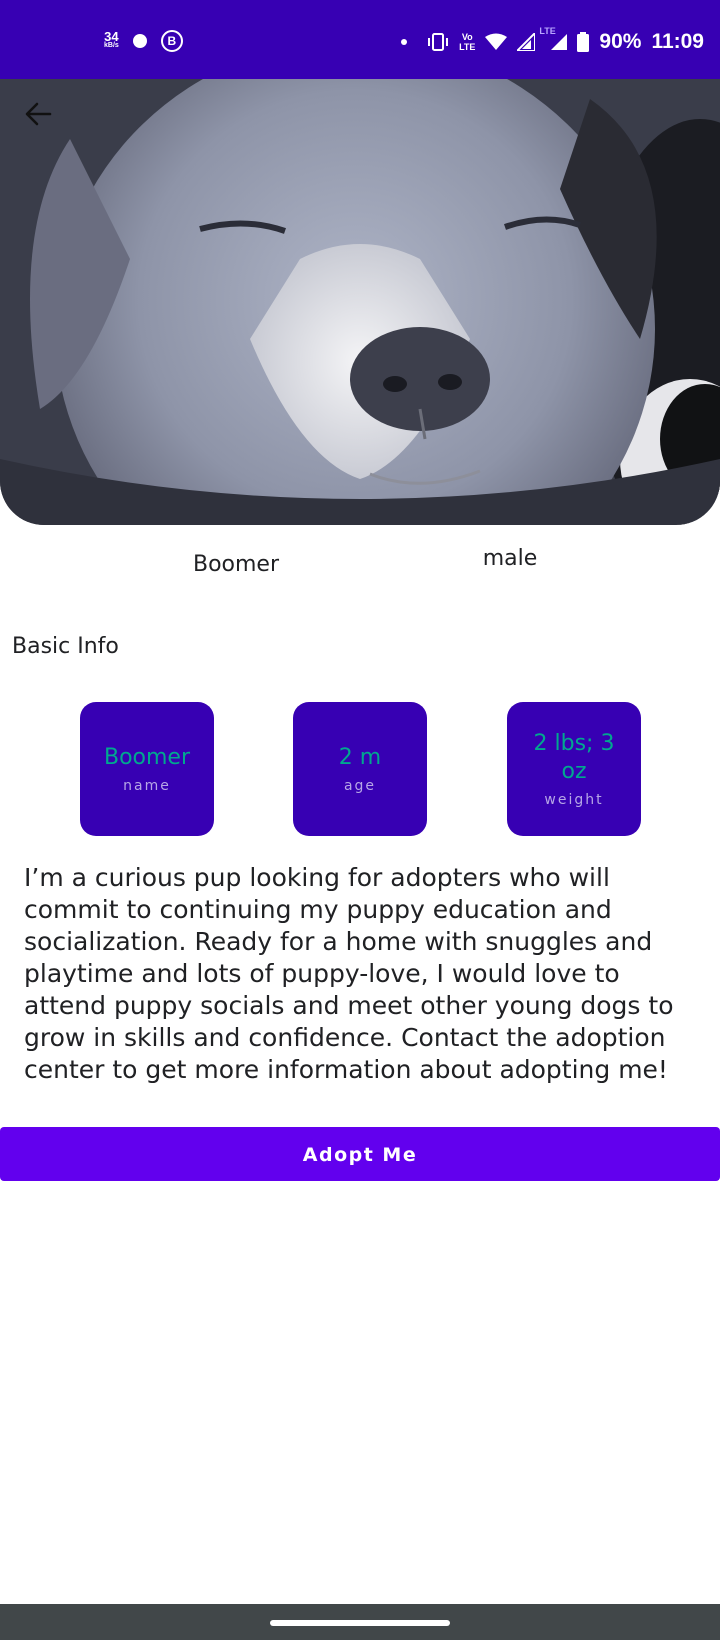 This screenshot has height=1640, width=720. Describe the element at coordinates (583, 42) in the screenshot. I see `battery-icon` at that location.